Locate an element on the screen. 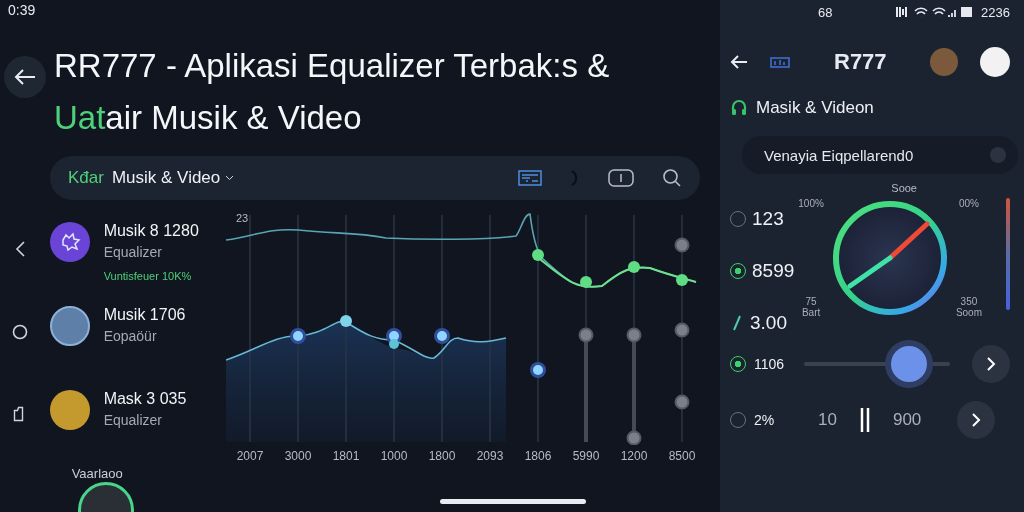 This screenshot has height=512, width=1024. readout-value: 1106 is located at coordinates (770, 364).